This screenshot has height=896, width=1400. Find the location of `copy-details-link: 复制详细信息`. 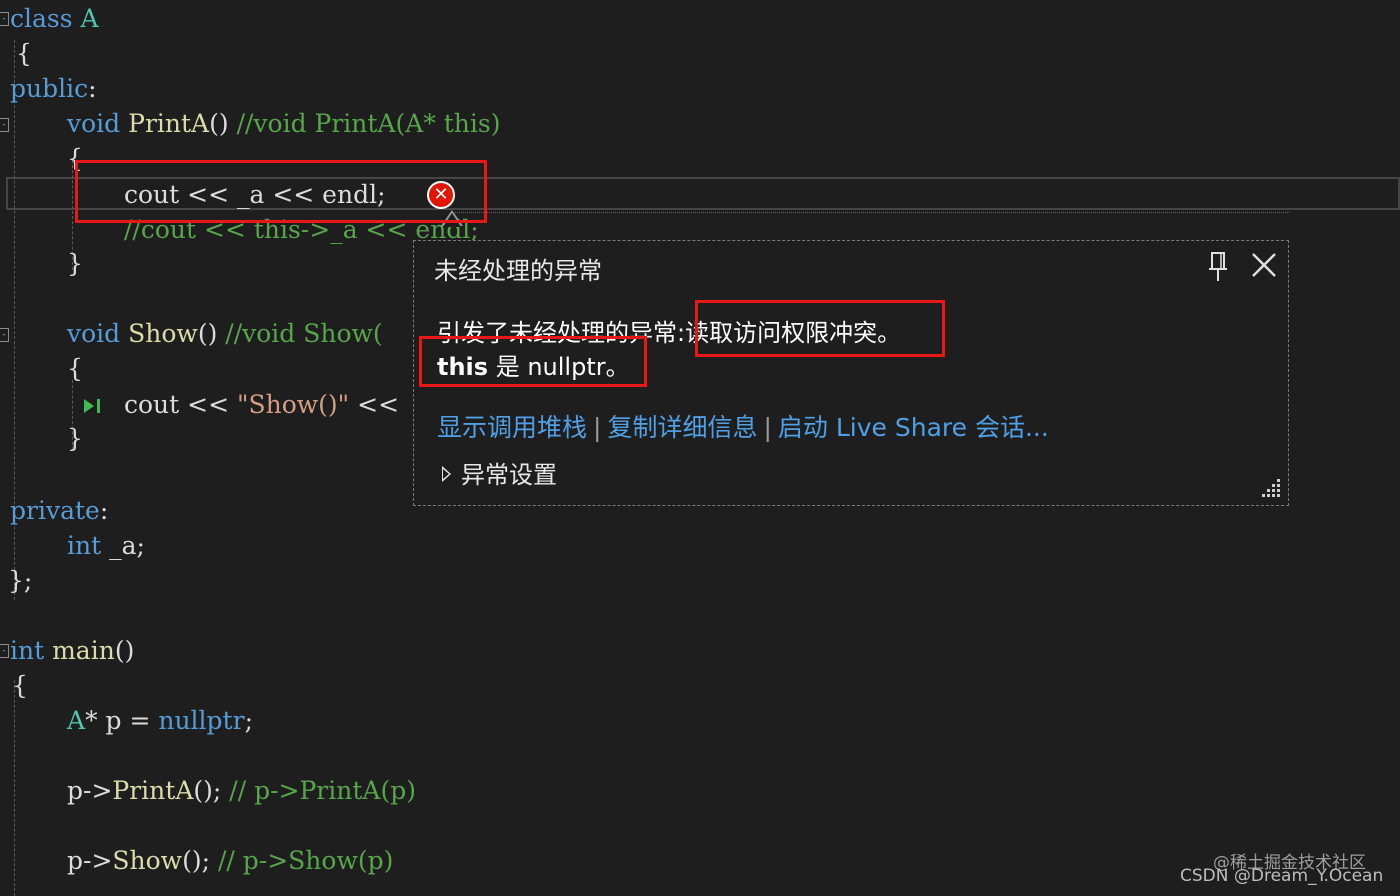

copy-details-link: 复制详细信息 is located at coordinates (682, 427).